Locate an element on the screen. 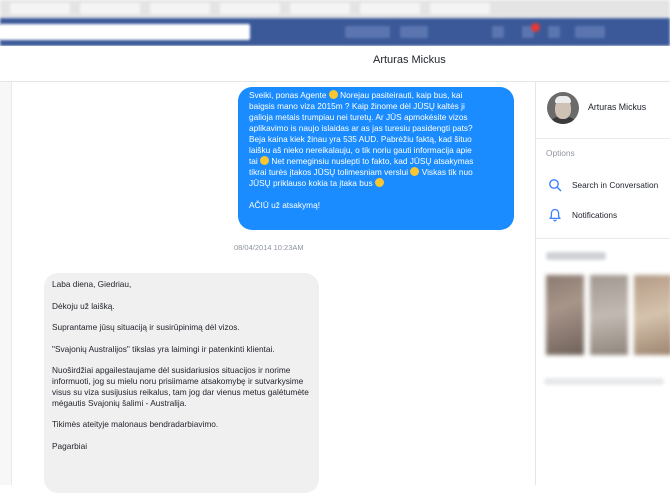 This screenshot has height=493, width=670. avatar-hair is located at coordinates (563, 99).